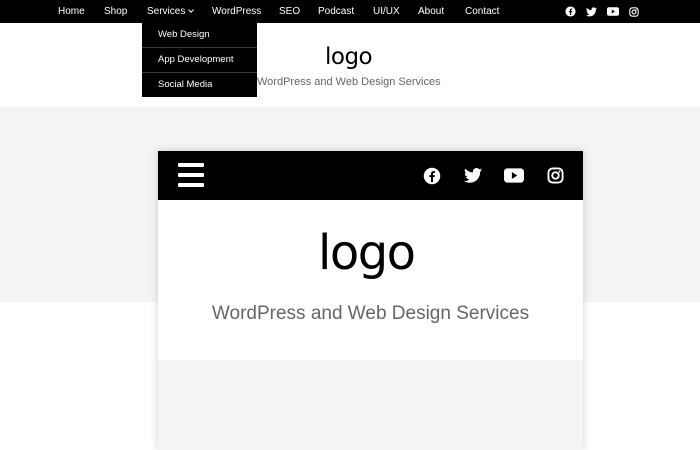 The image size is (700, 450). Describe the element at coordinates (349, 57) in the screenshot. I see `header-logo: logo` at that location.